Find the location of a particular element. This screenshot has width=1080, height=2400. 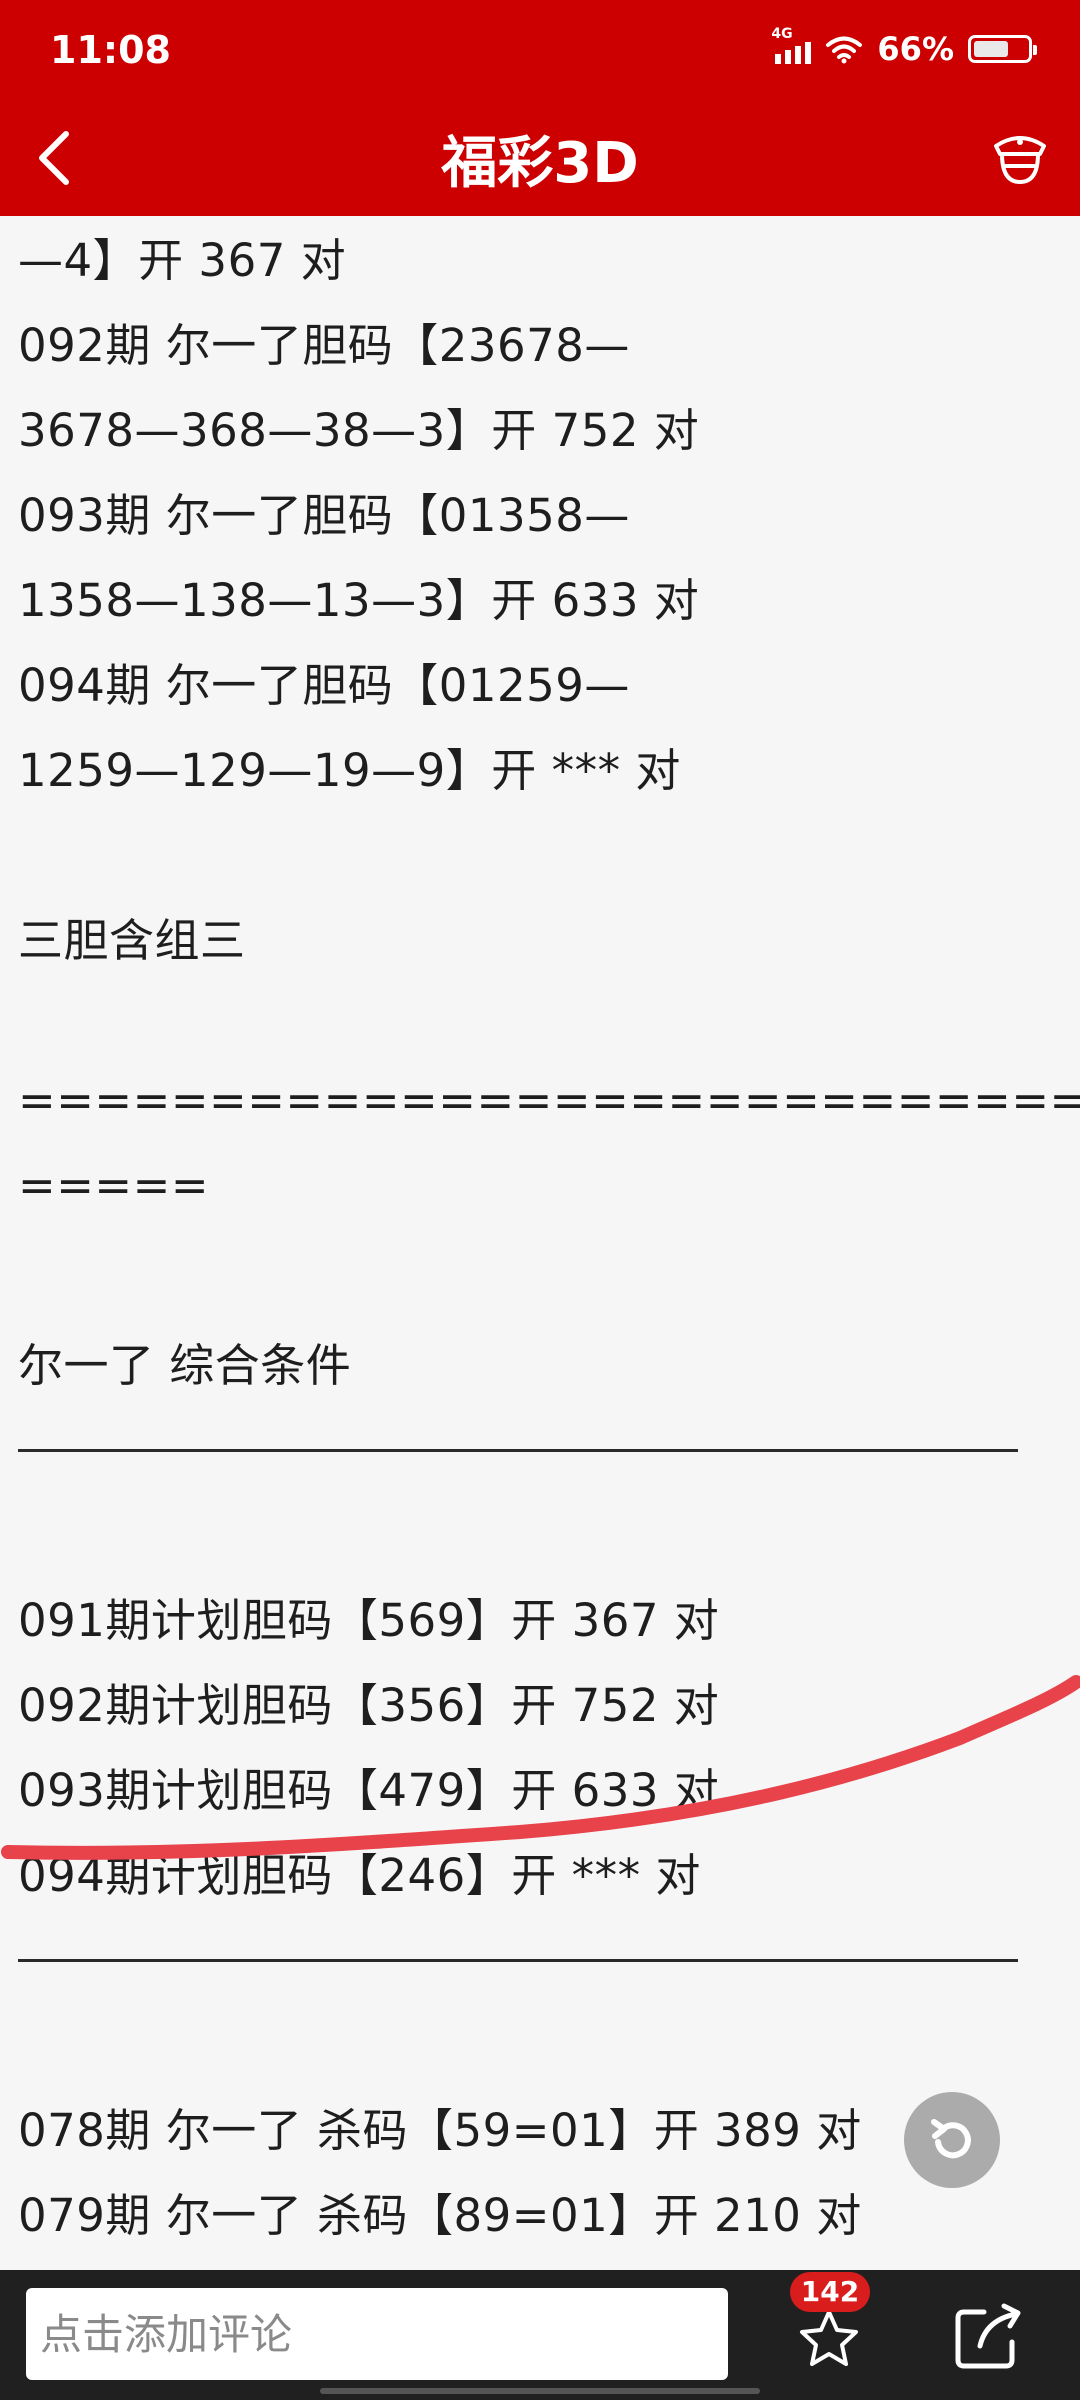

battery-level is located at coordinates (991, 49).